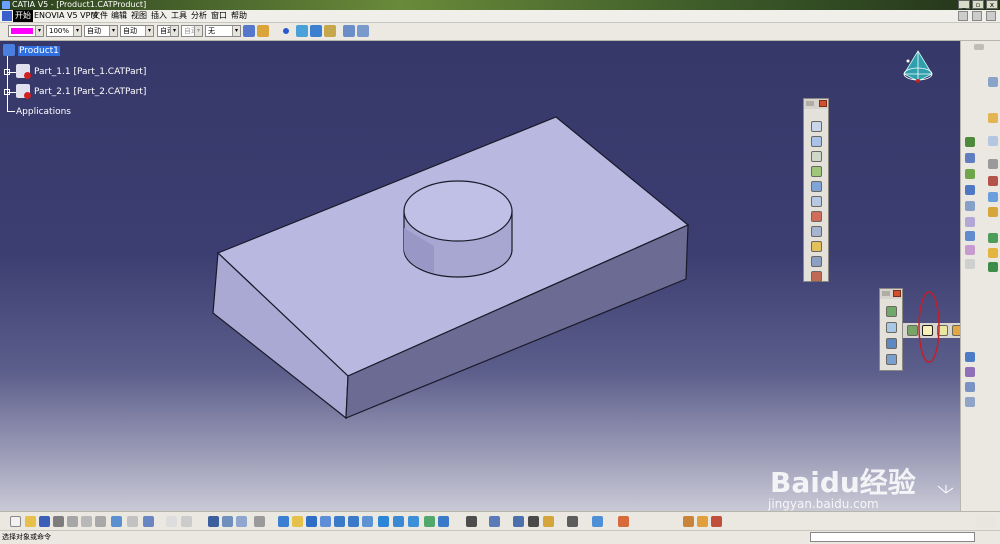 The height and width of the screenshot is (544, 1000). Describe the element at coordinates (429, 521) in the screenshot. I see `hide-show-icon` at that location.